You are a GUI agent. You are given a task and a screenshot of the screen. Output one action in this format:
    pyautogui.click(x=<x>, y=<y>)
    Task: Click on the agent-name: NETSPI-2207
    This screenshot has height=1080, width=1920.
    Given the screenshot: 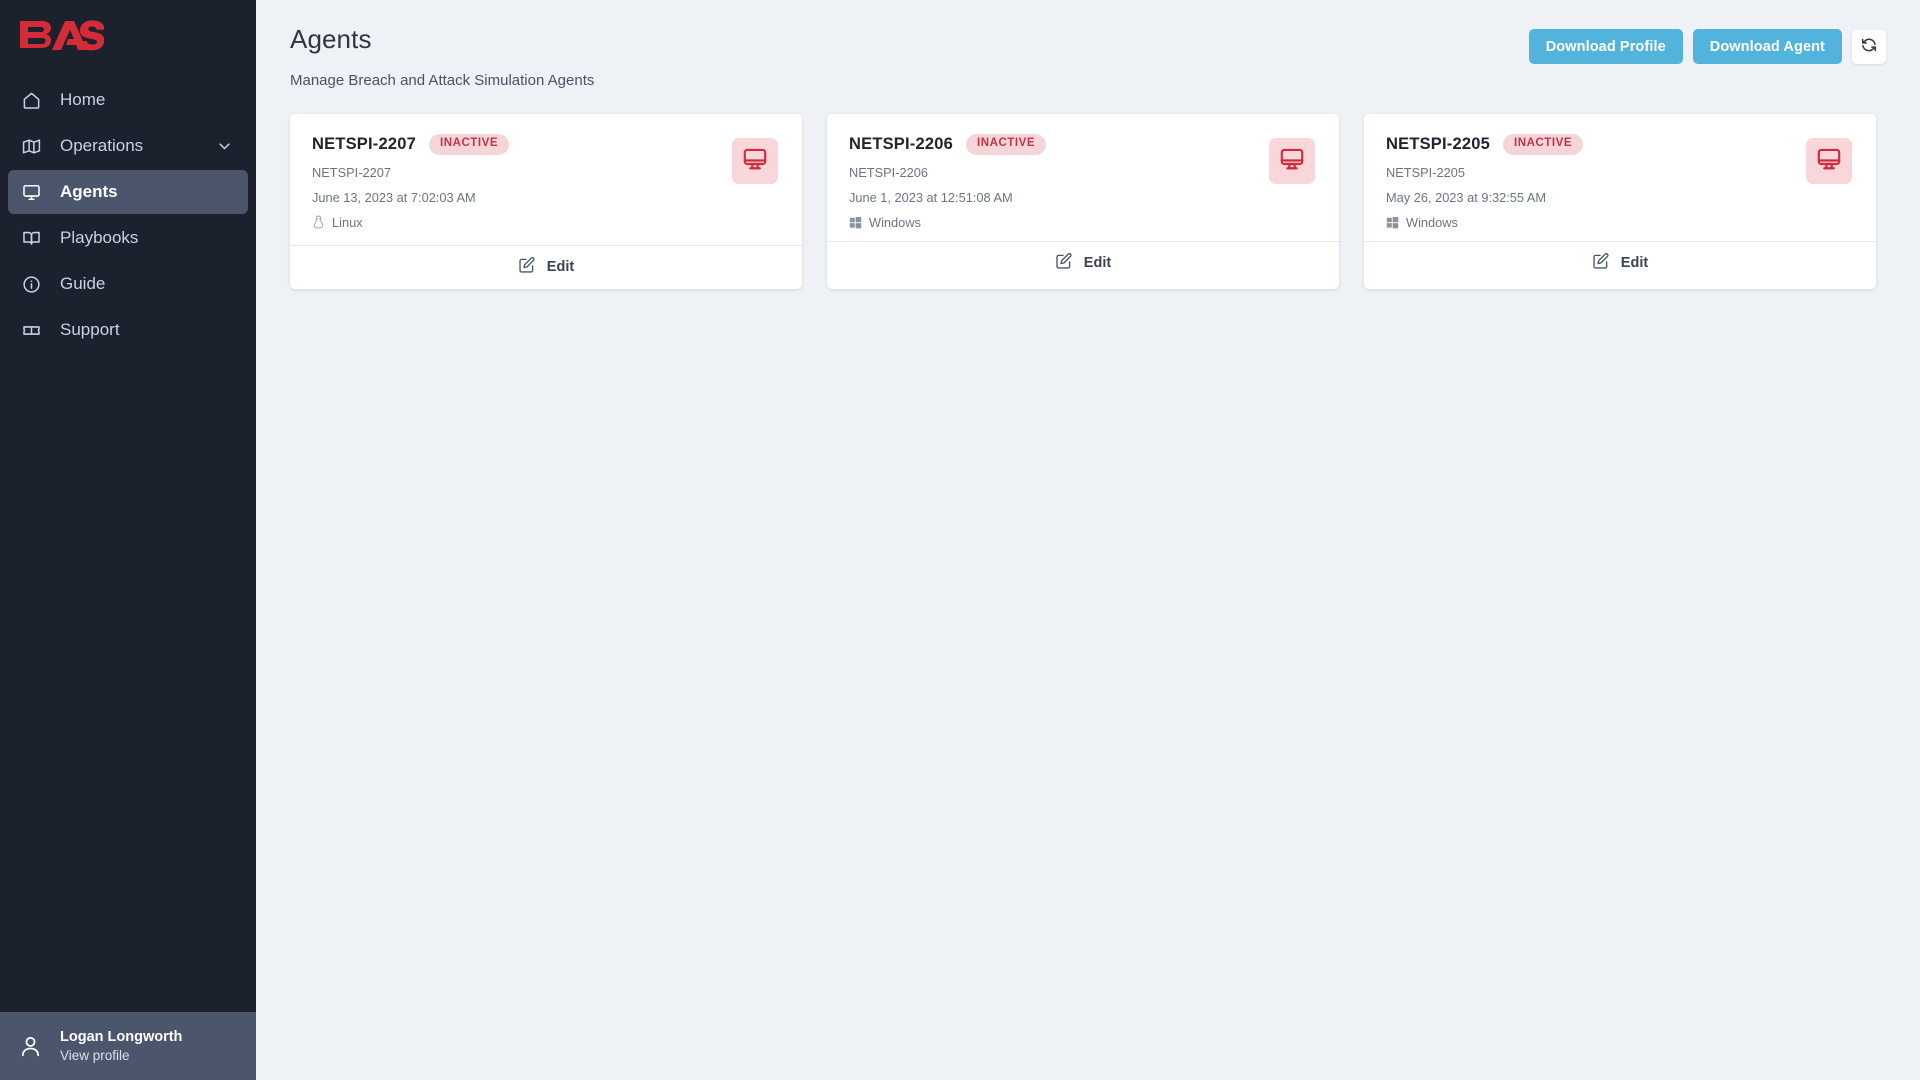 What is the action you would take?
    pyautogui.click(x=364, y=143)
    